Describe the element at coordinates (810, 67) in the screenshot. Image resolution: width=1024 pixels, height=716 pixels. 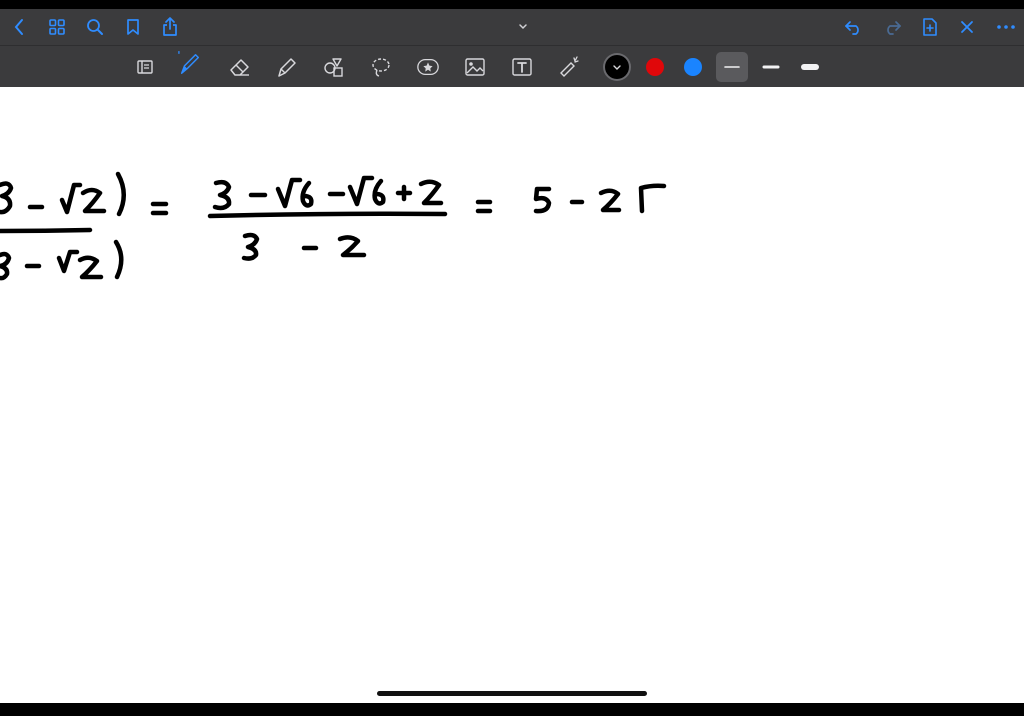
I see `stroke-width-thick` at that location.